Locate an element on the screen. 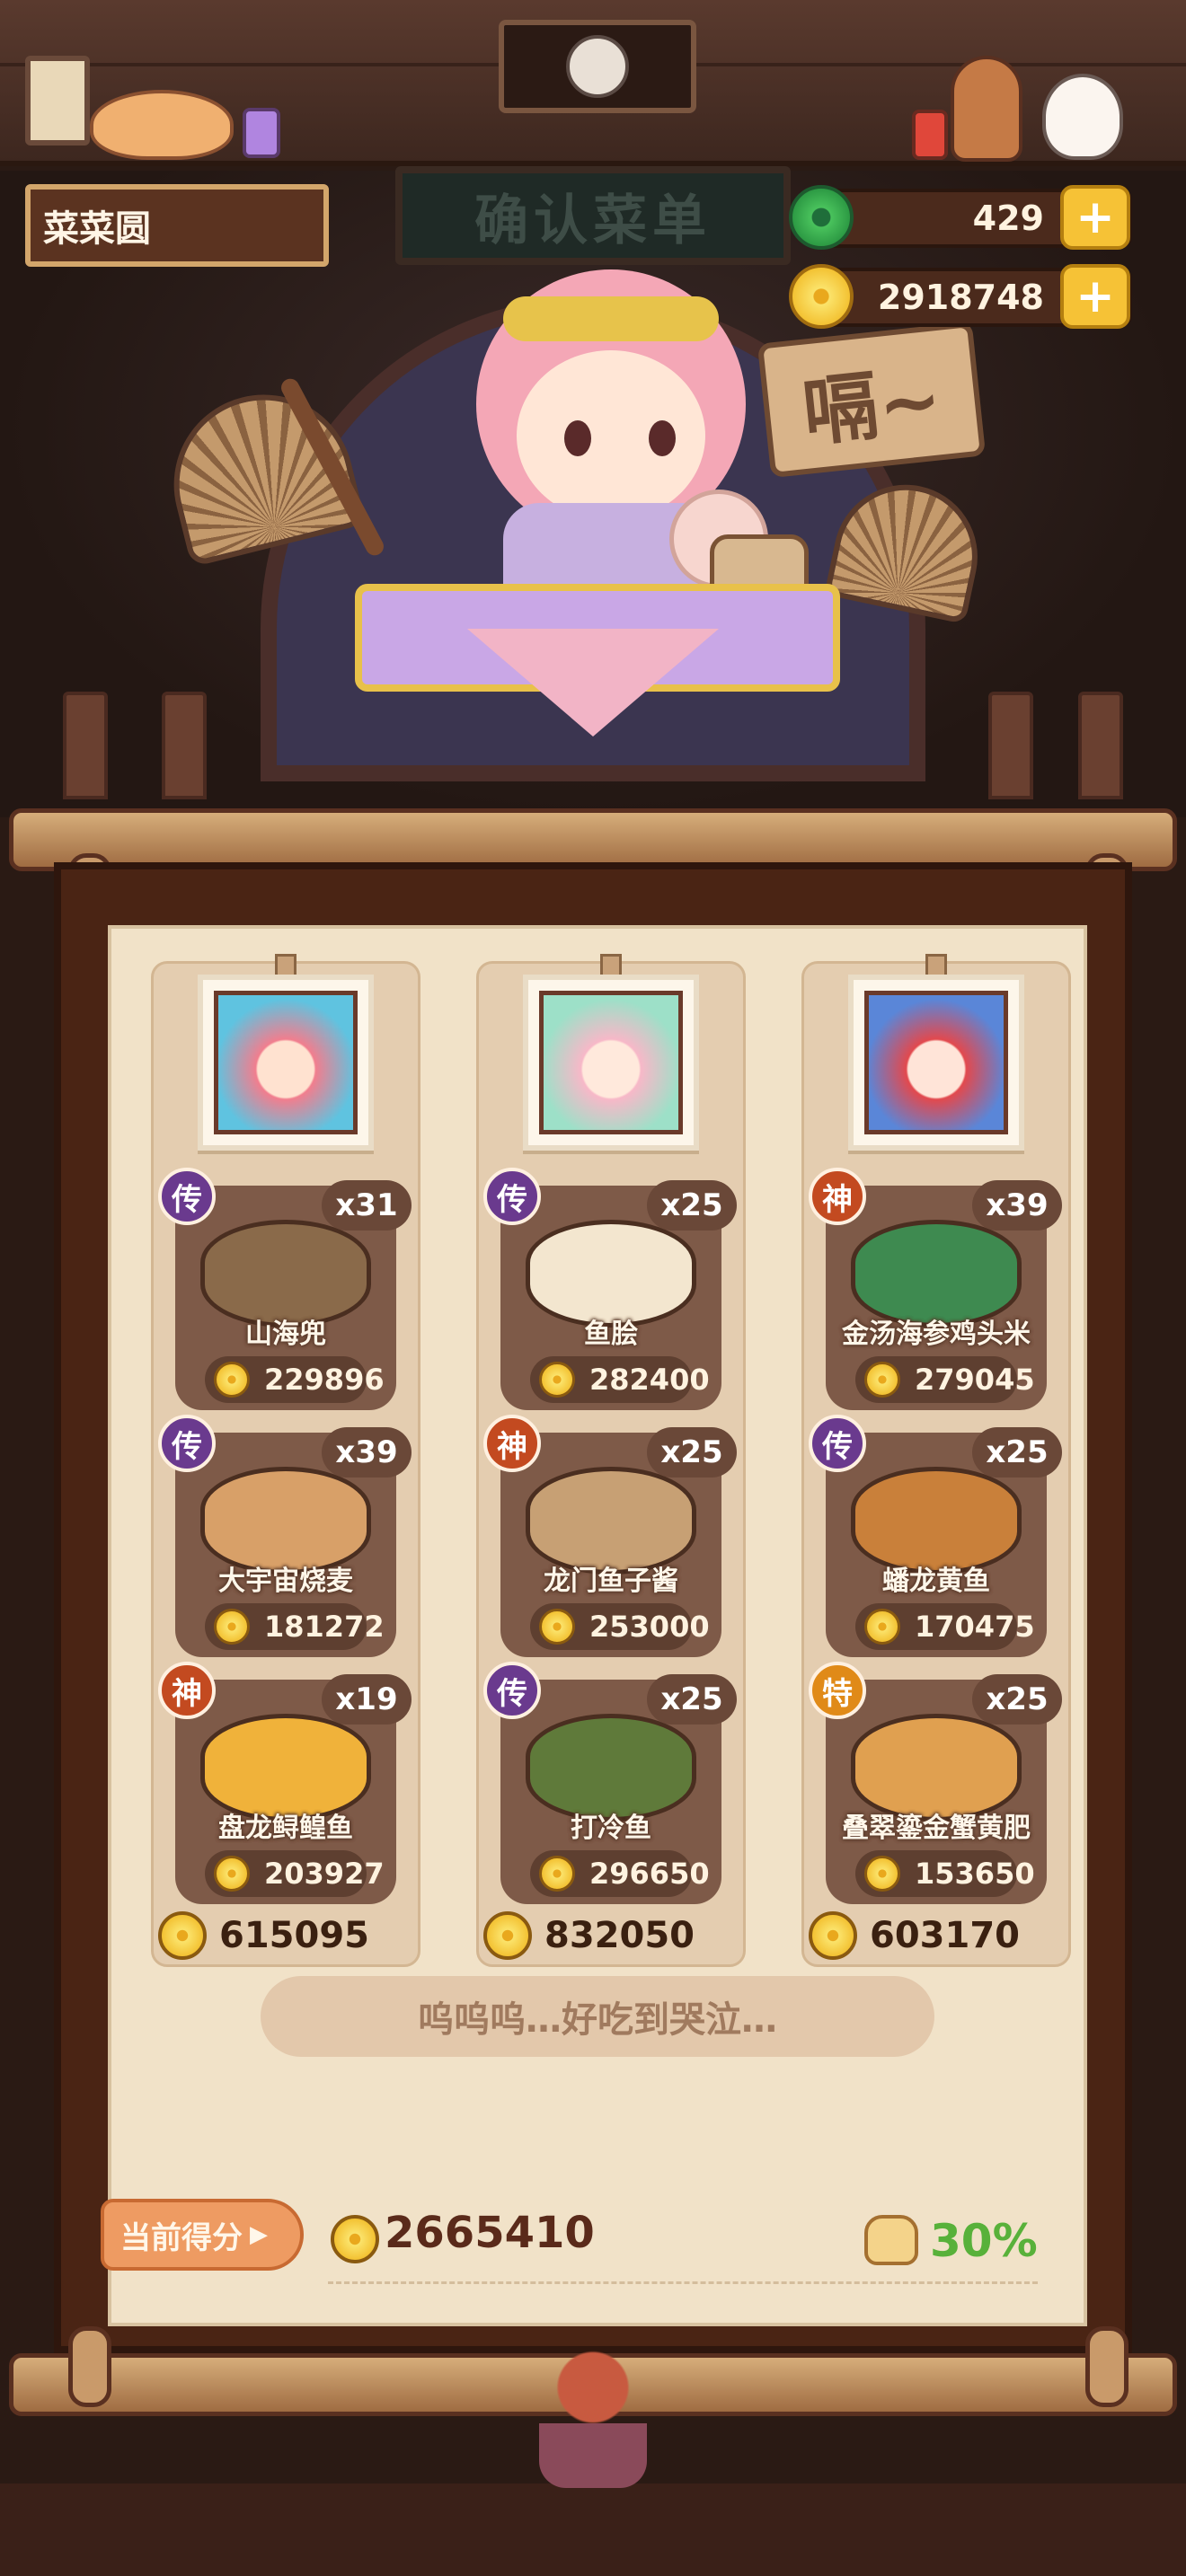  dish-name: 金汤海参鸡头米 is located at coordinates (937, 1334).